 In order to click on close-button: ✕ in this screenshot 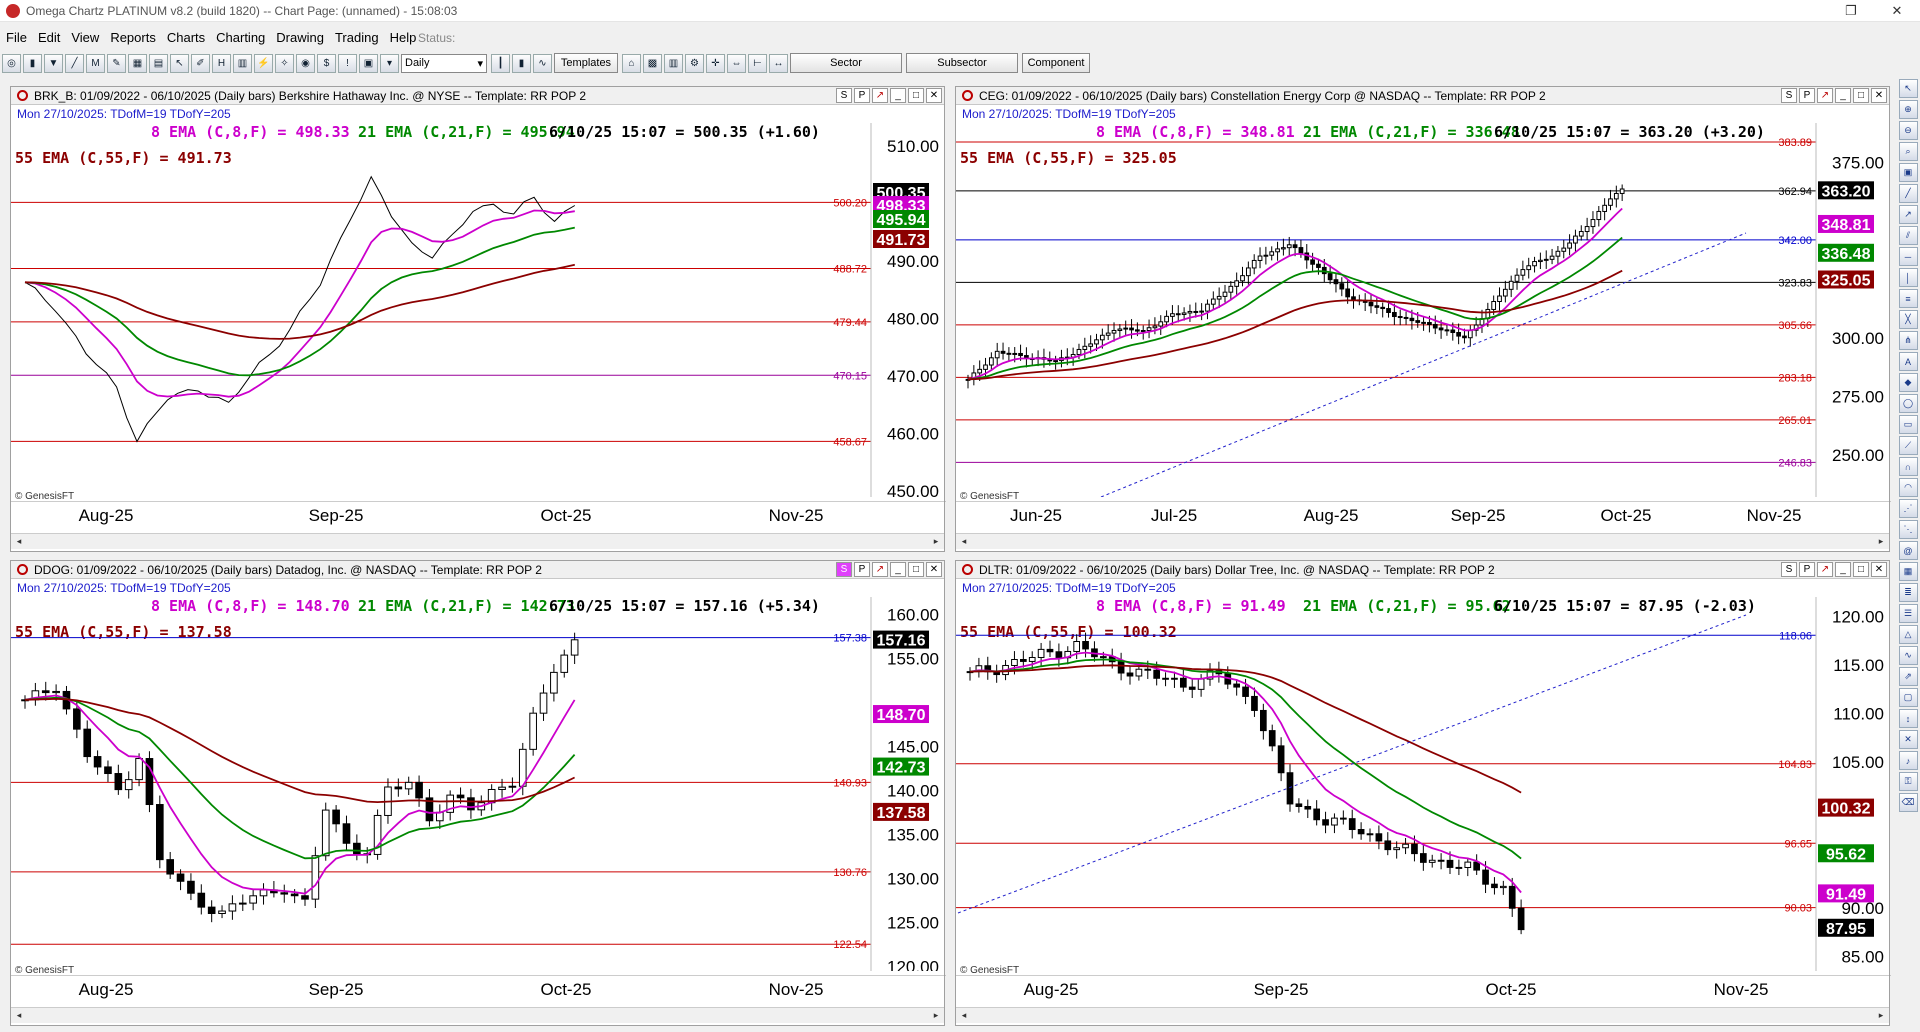, I will do `click(1897, 11)`.